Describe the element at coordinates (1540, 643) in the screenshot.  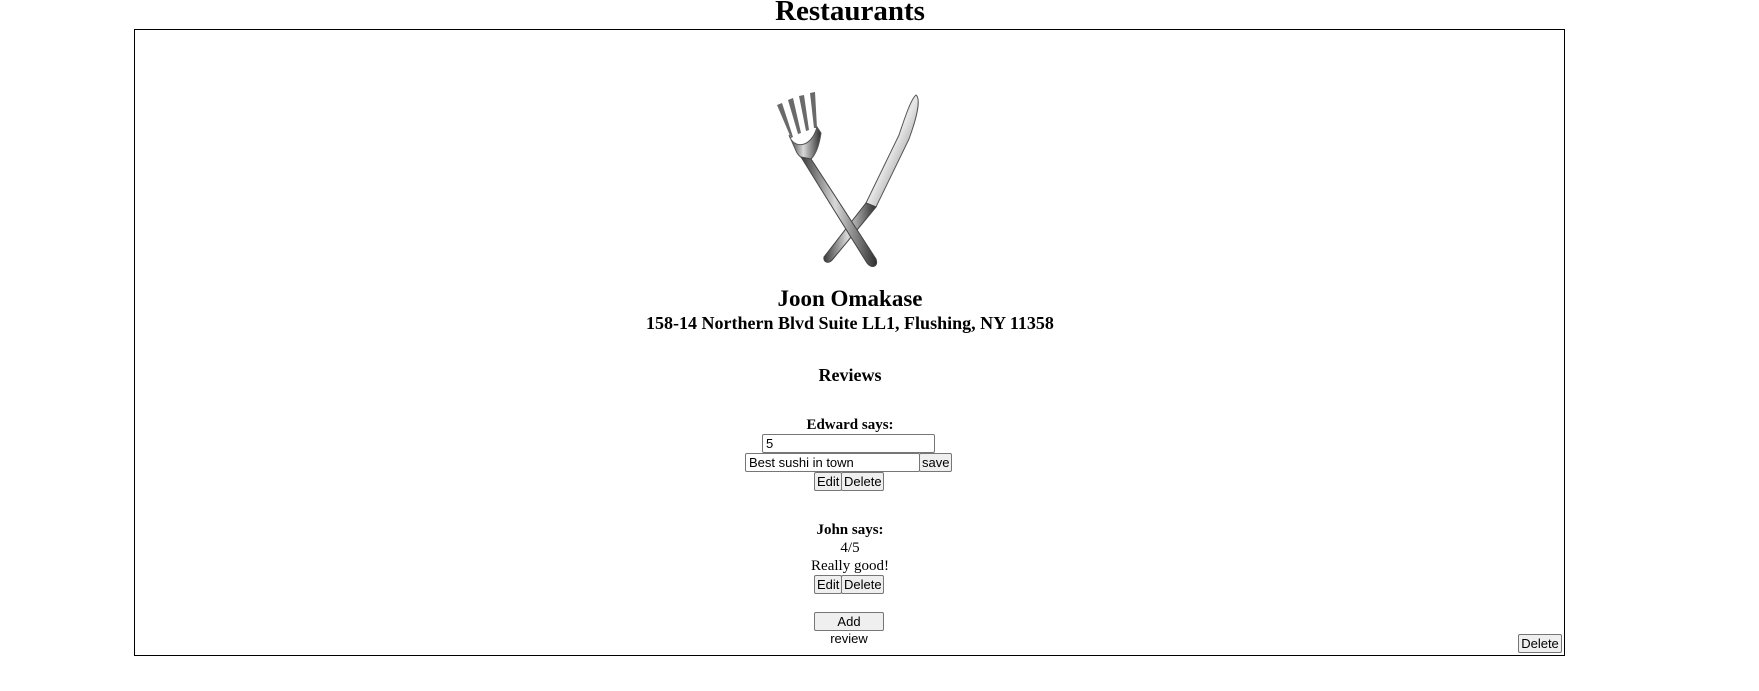
I see `delete-restaurant-button: Delete` at that location.